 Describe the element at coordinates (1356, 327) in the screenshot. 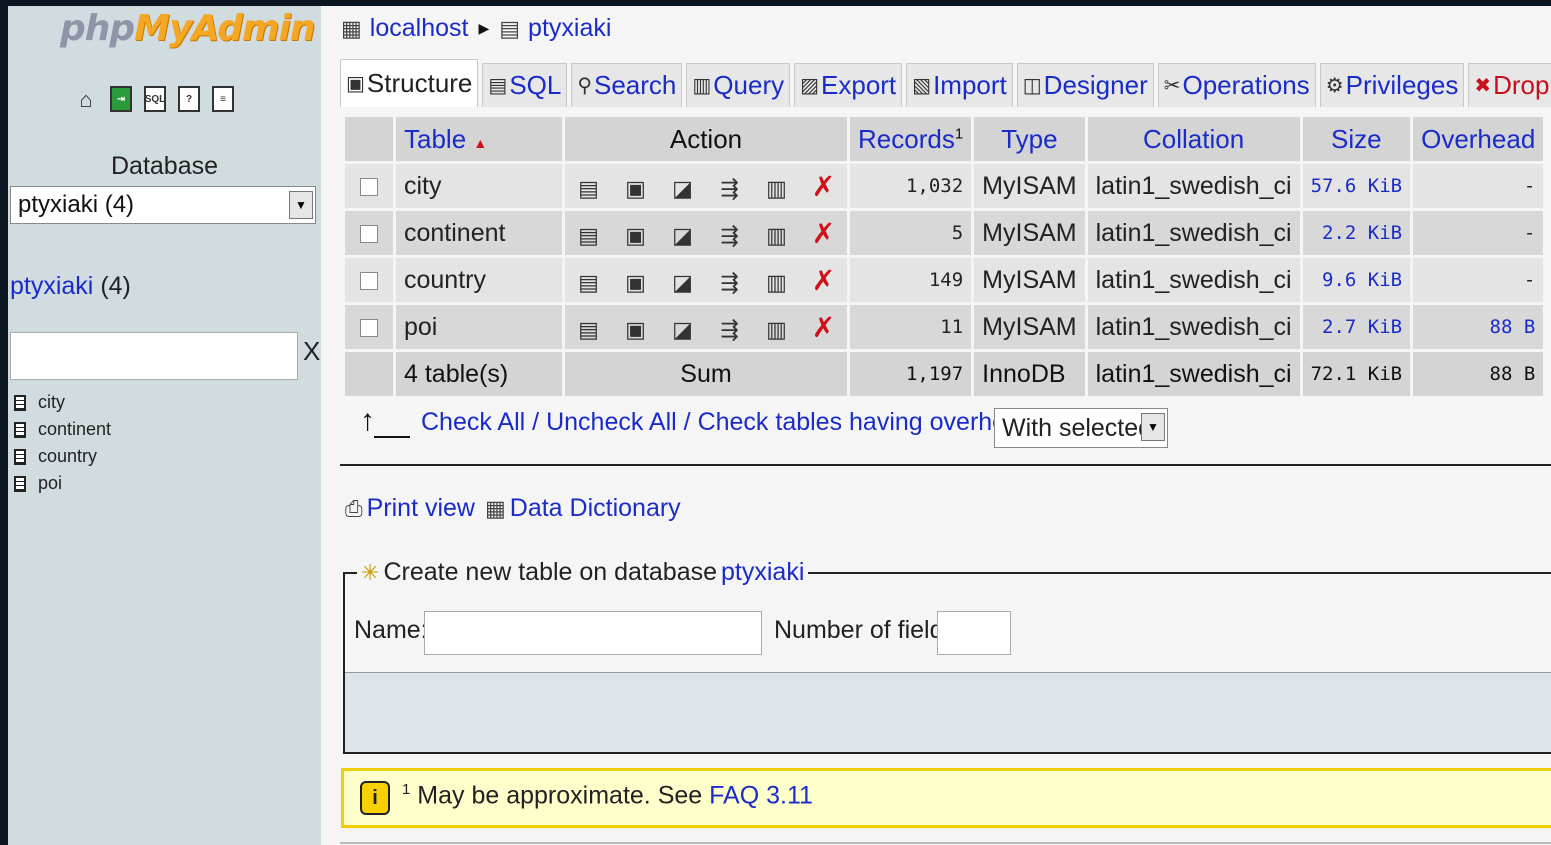

I see `size-value: 2.7 KiB` at that location.